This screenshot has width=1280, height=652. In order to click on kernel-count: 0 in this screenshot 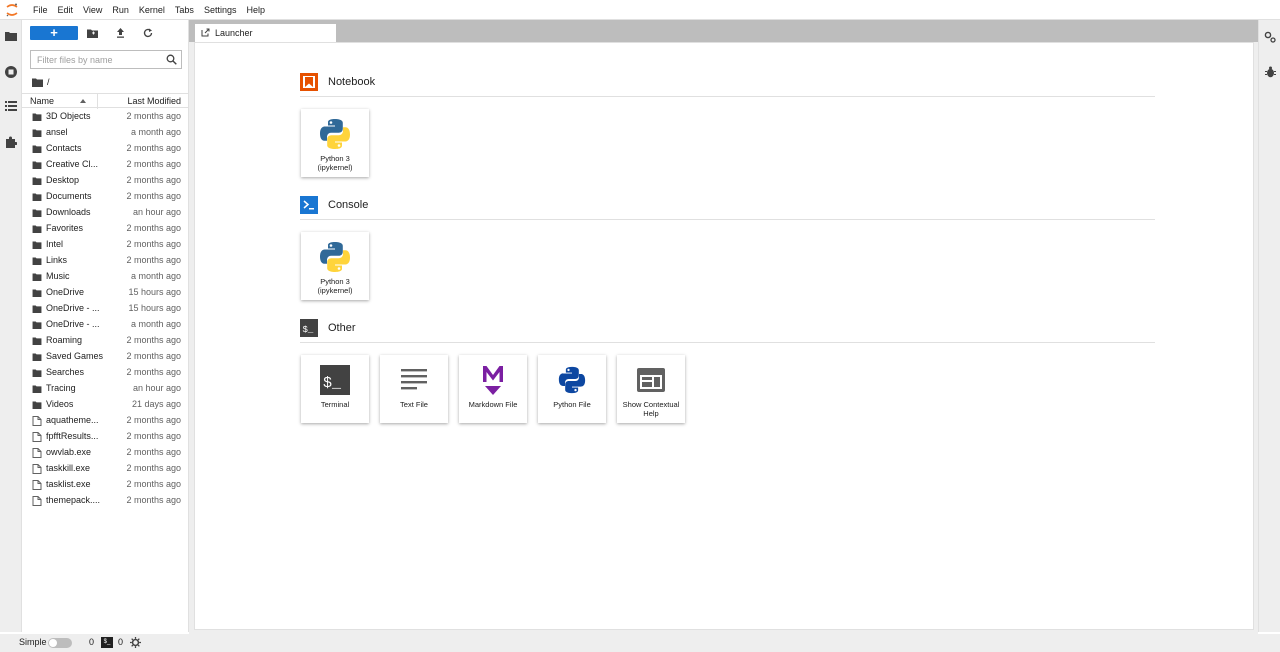, I will do `click(91, 642)`.